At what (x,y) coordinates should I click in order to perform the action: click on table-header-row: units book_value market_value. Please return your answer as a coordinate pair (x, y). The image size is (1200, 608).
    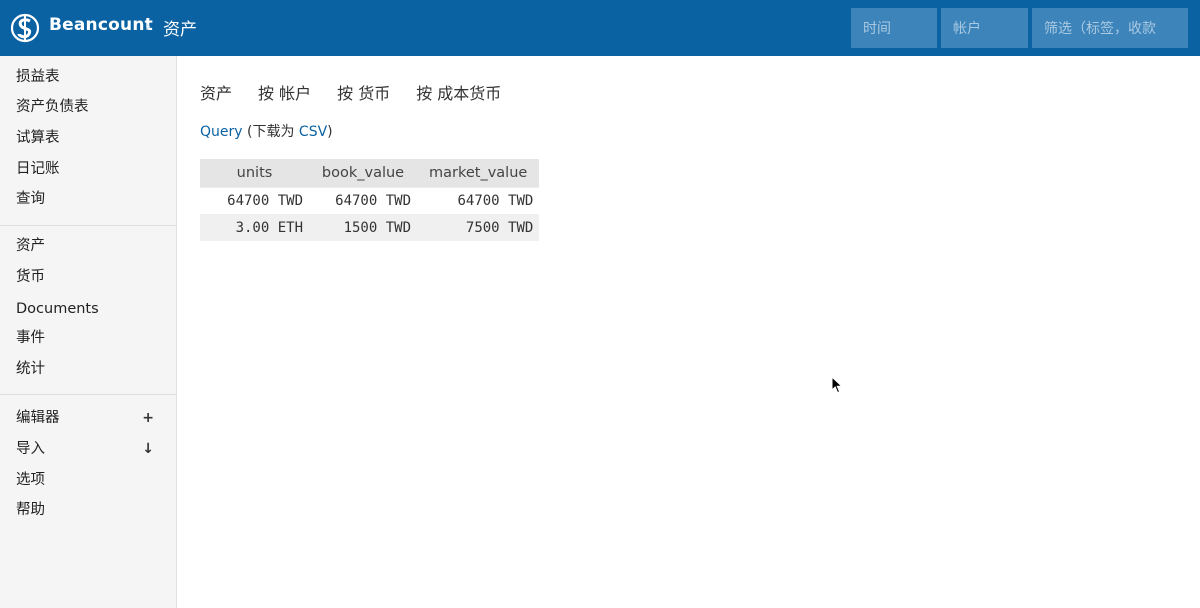
    Looking at the image, I should click on (370, 173).